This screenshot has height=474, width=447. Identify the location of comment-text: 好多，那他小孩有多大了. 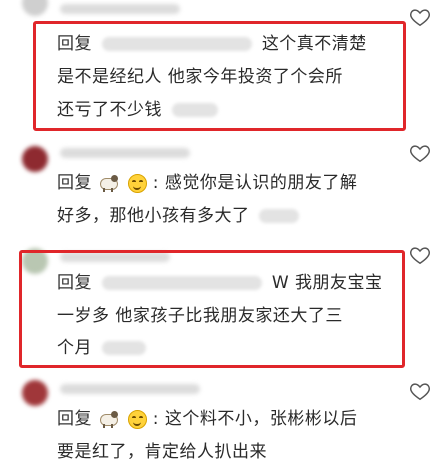
(153, 216).